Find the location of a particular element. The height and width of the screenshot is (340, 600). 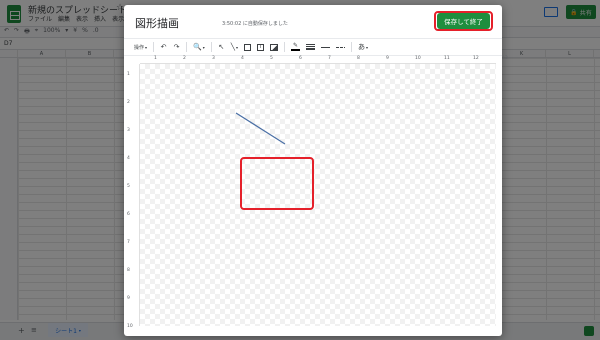

ruler-tick-label: 12 is located at coordinates (476, 58).